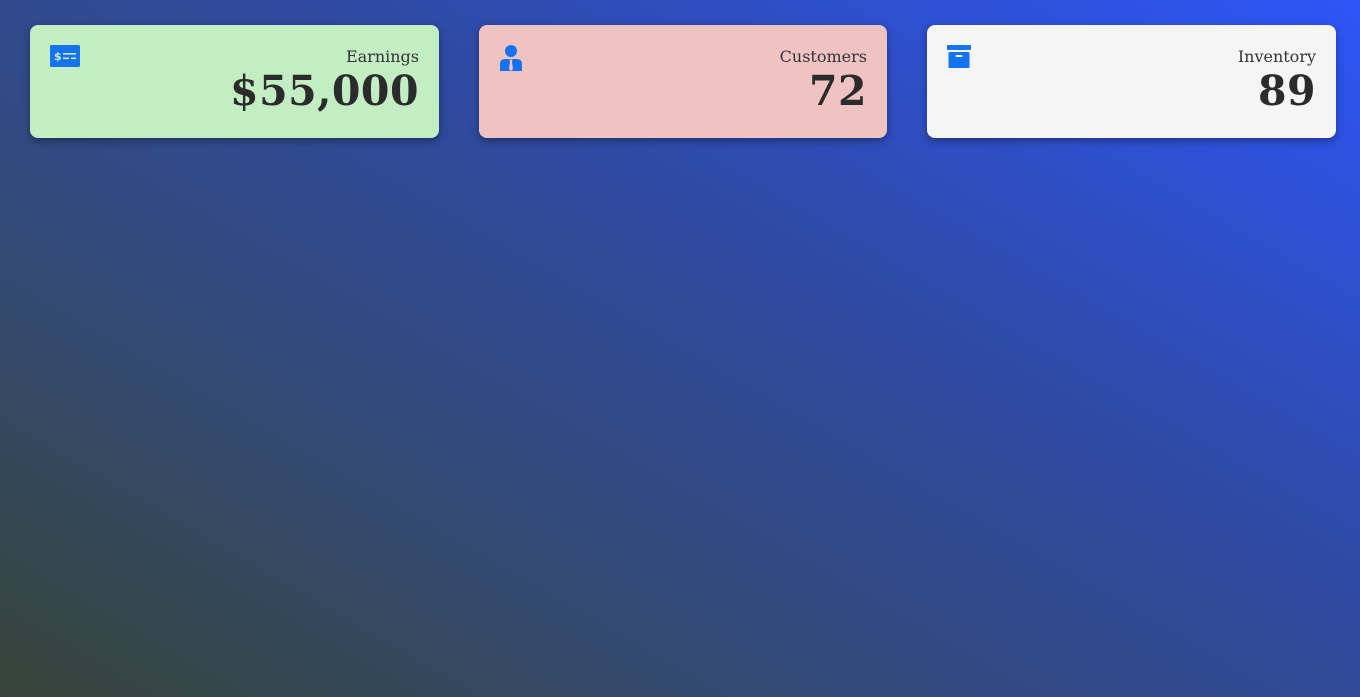  What do you see at coordinates (1131, 81) in the screenshot?
I see `inventory-card: Inventory 89` at bounding box center [1131, 81].